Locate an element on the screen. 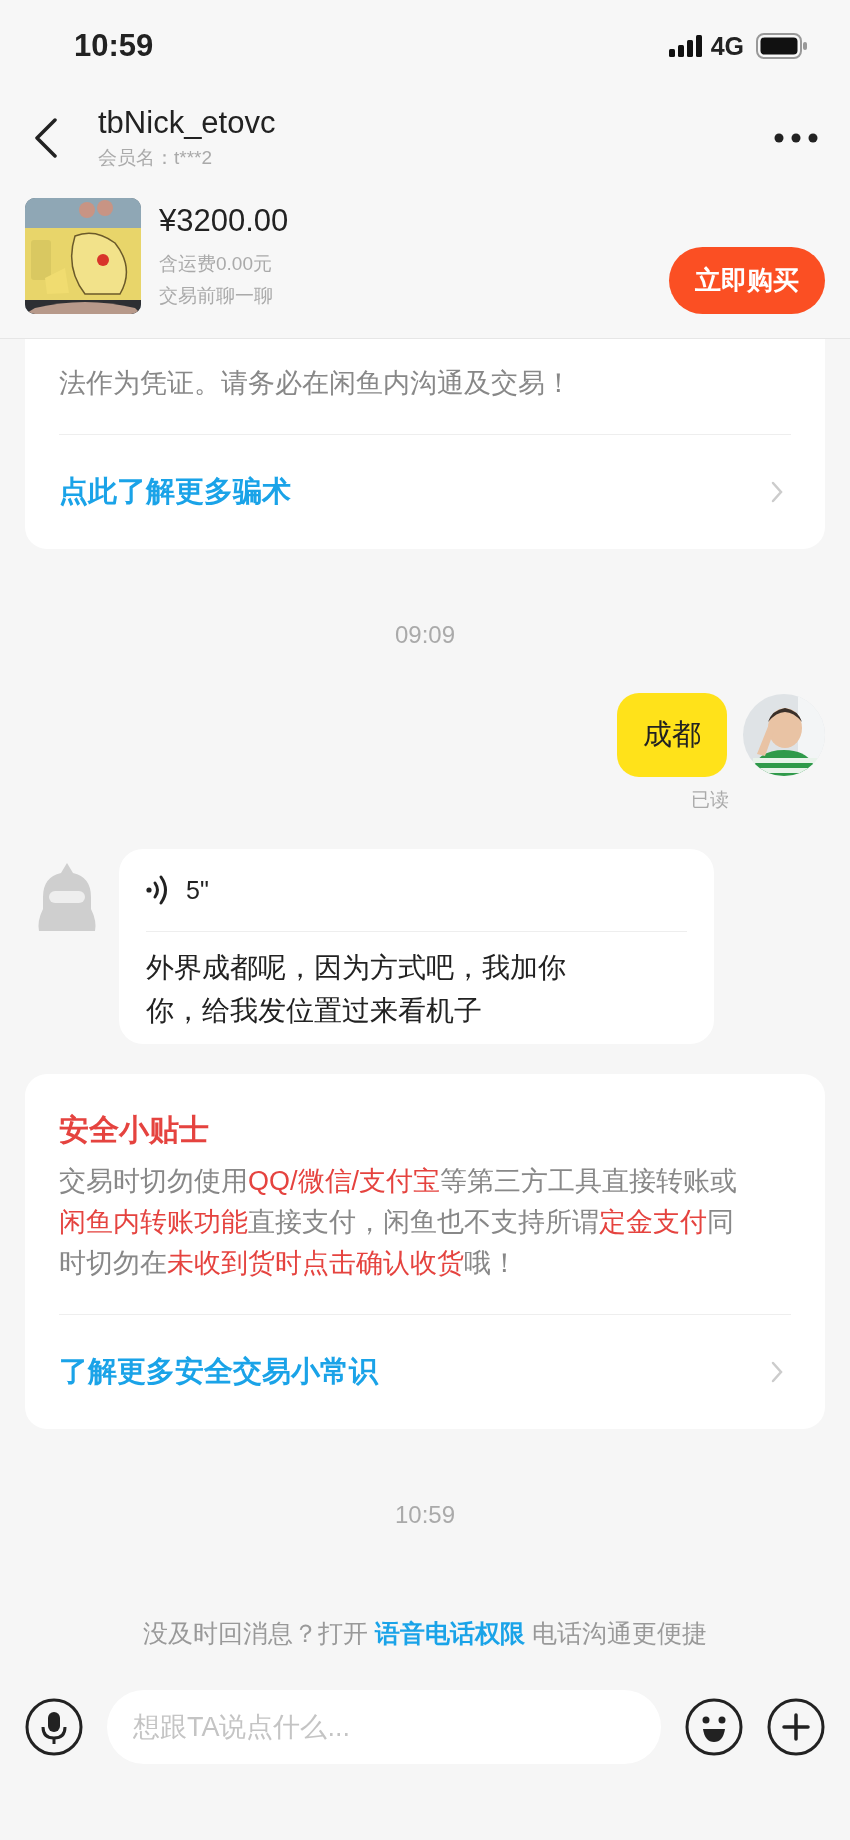  member-name: 会员名：t***2 is located at coordinates (156, 158).